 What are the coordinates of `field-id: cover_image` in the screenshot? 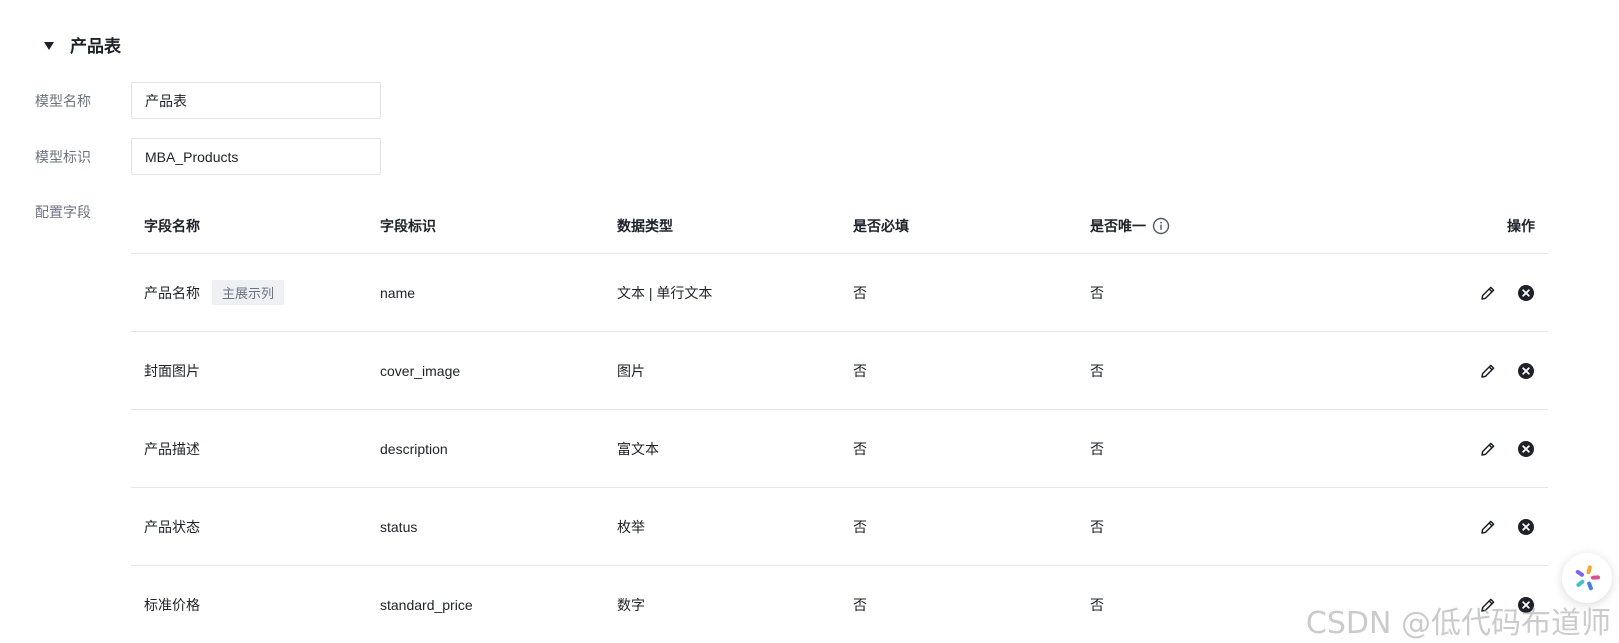 It's located at (420, 370).